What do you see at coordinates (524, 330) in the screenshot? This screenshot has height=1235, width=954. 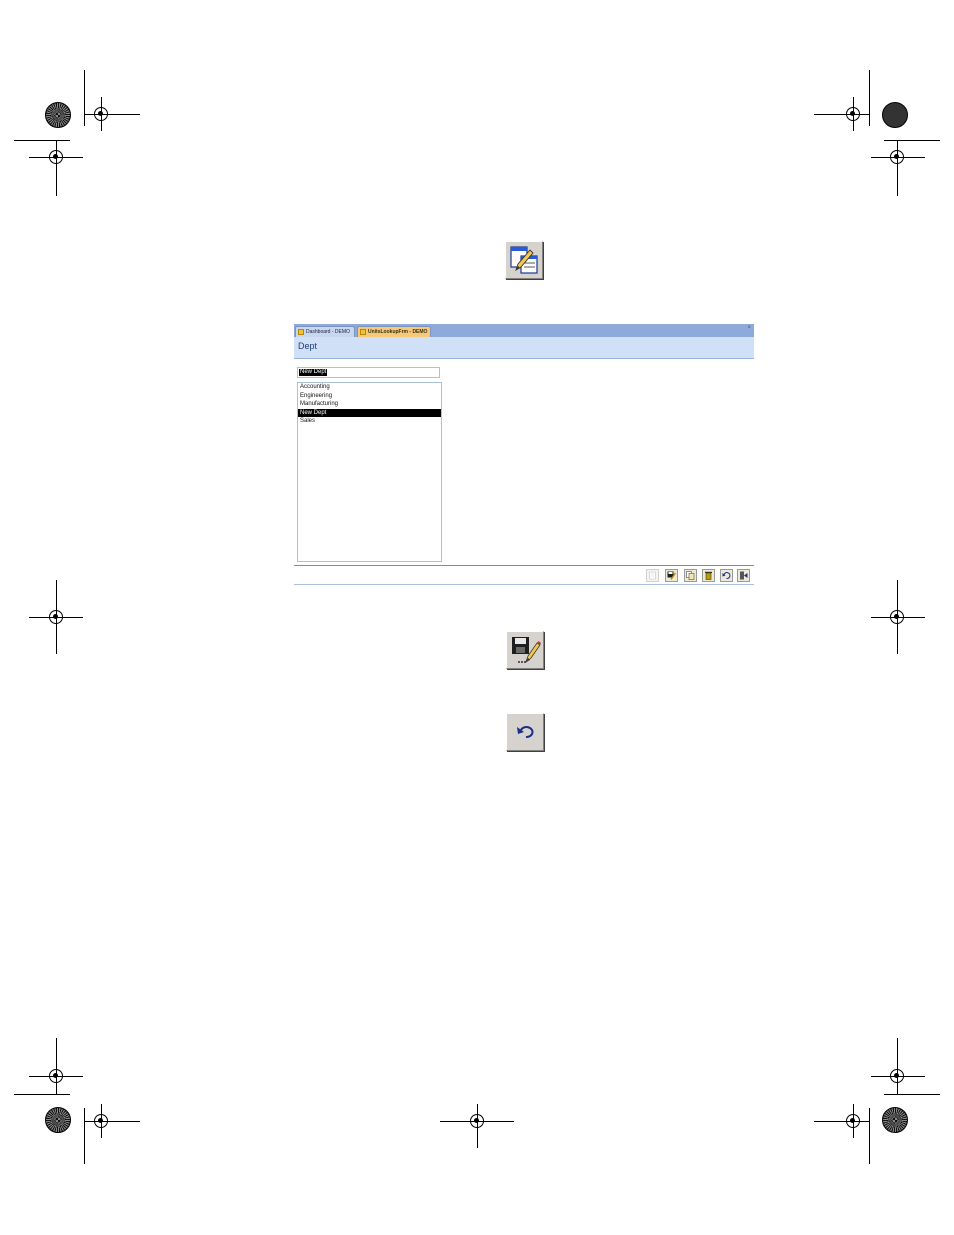 I see `document-tab-bar: Dashboard - DEMO UnitsLookupFrm - DEMO ×` at bounding box center [524, 330].